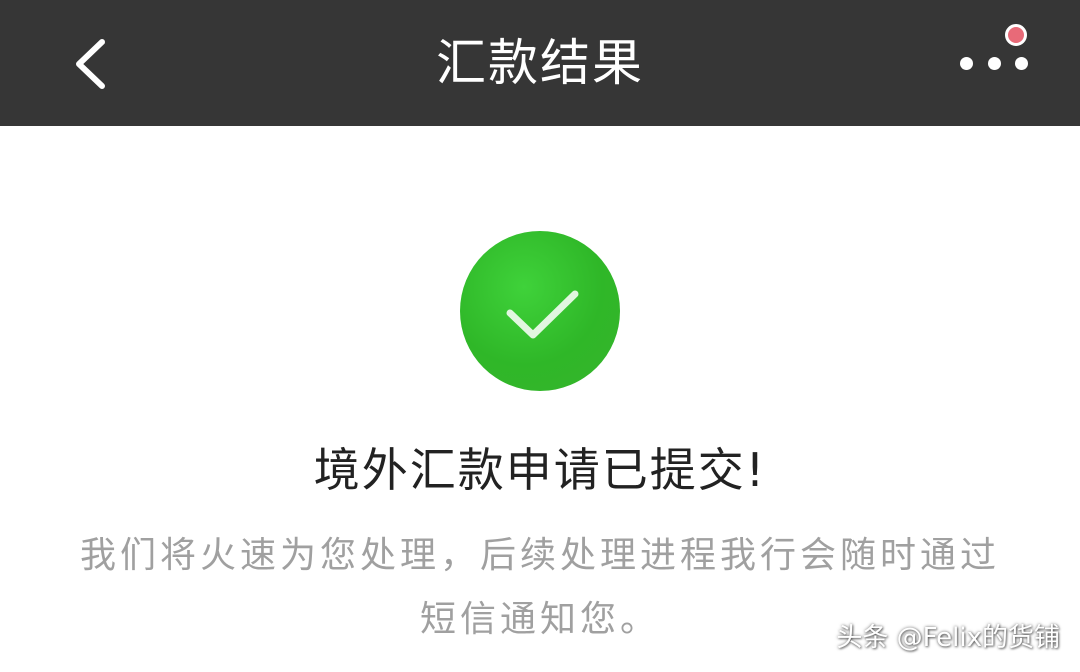 The height and width of the screenshot is (672, 1080). Describe the element at coordinates (540, 470) in the screenshot. I see `result-headline: 境外汇款申请已提交!` at that location.